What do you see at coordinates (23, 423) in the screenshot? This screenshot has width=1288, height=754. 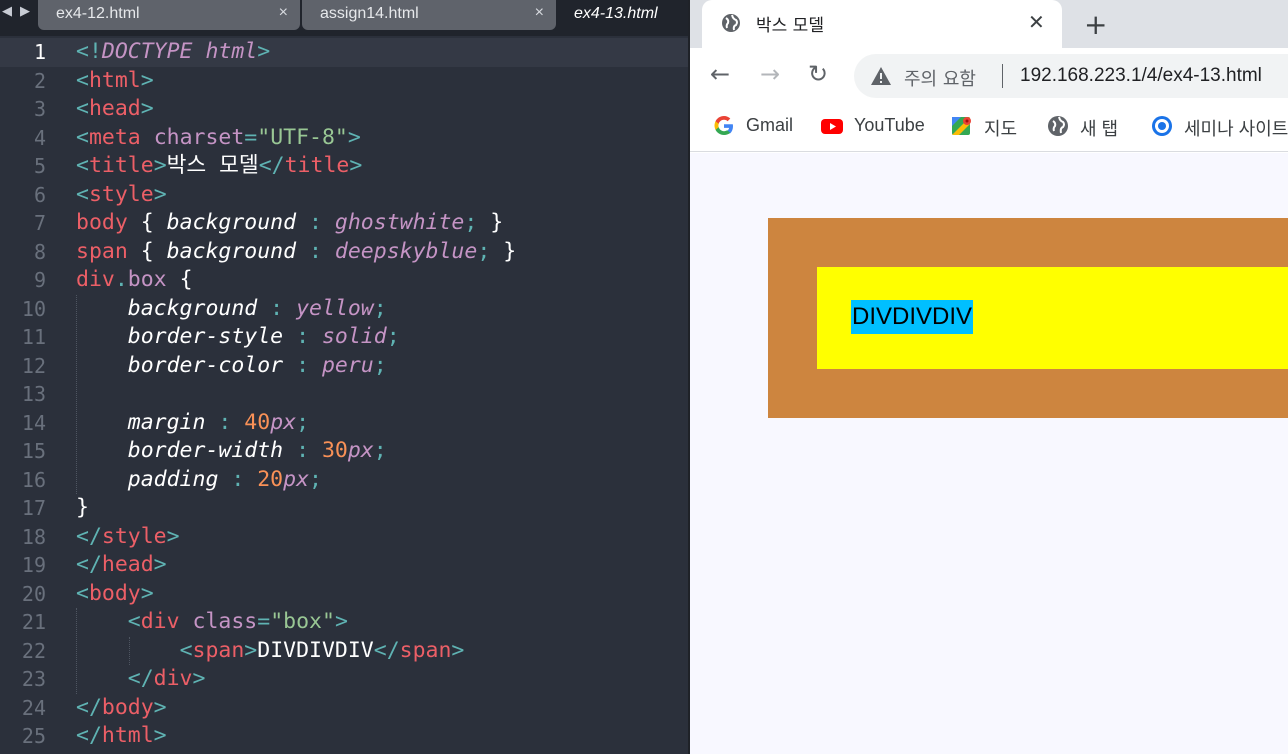 I see `line-number: 14` at bounding box center [23, 423].